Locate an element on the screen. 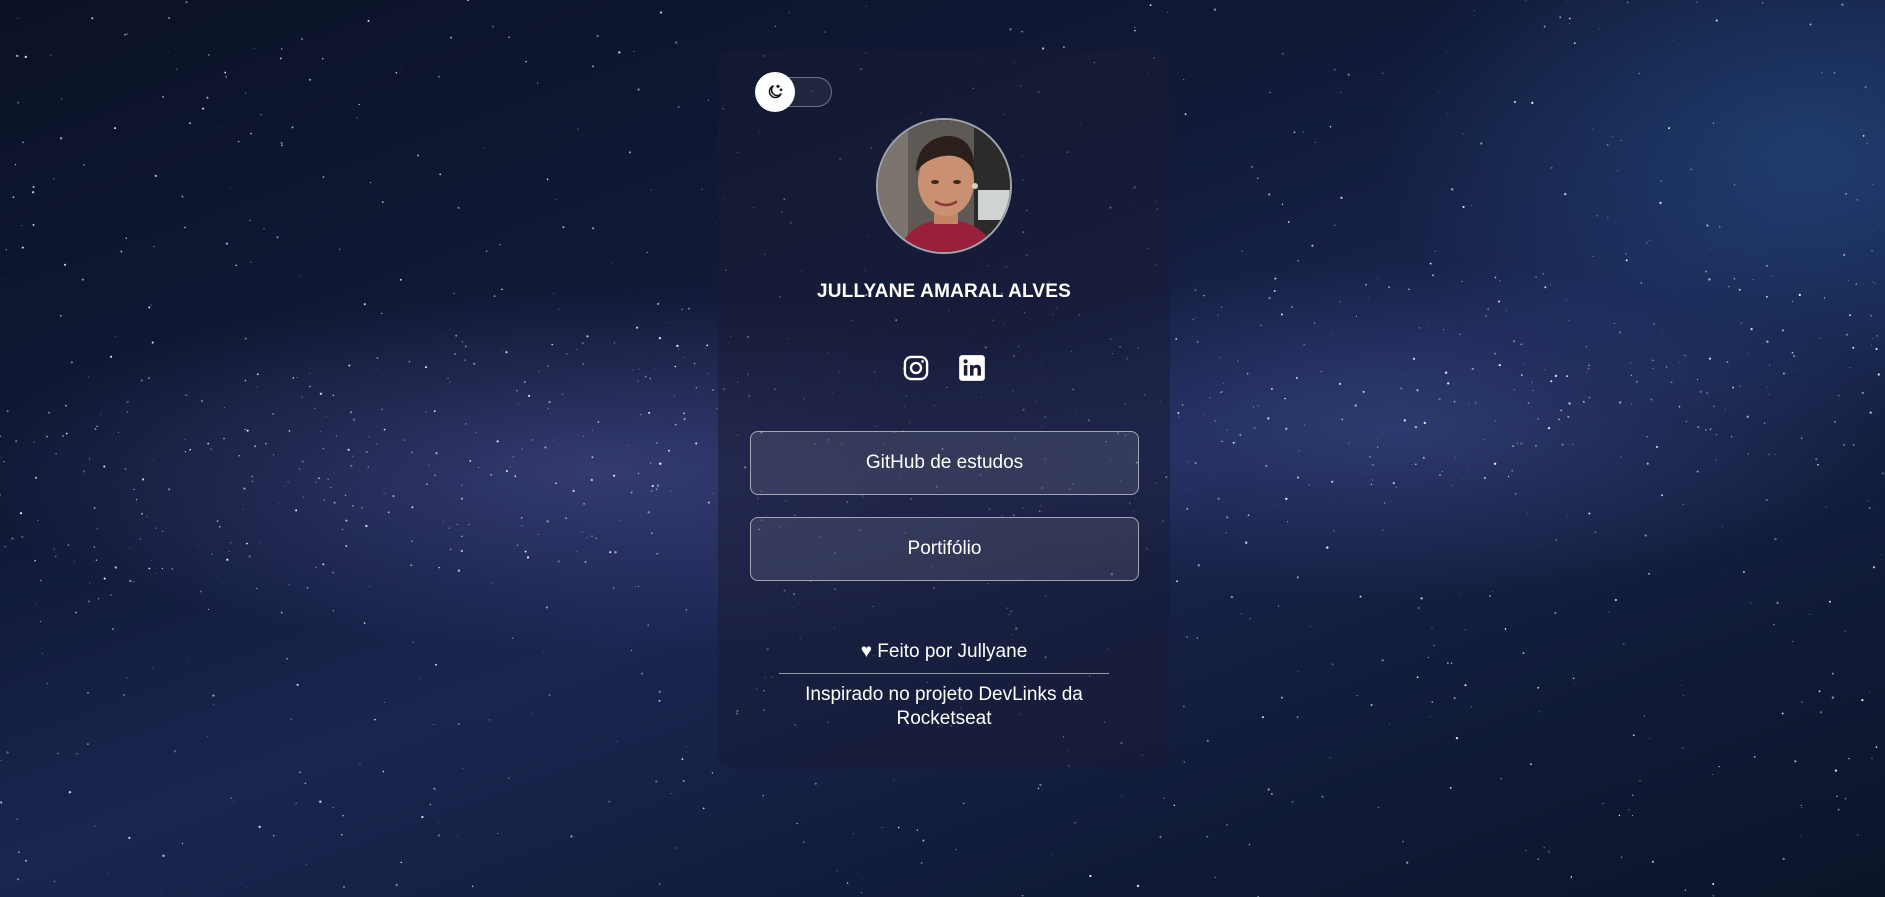 Image resolution: width=1885 pixels, height=897 pixels. avatar is located at coordinates (944, 186).